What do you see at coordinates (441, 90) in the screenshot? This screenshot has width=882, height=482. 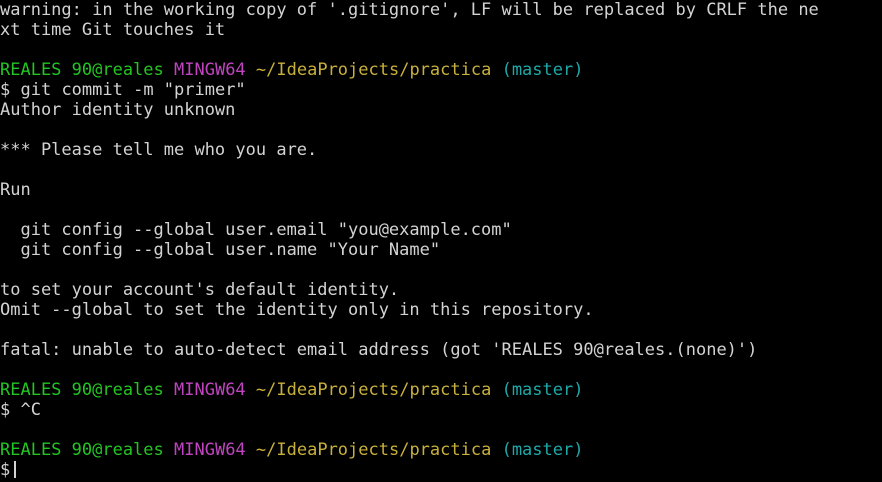 I see `command-line-1: $ git commit -m "primer"` at bounding box center [441, 90].